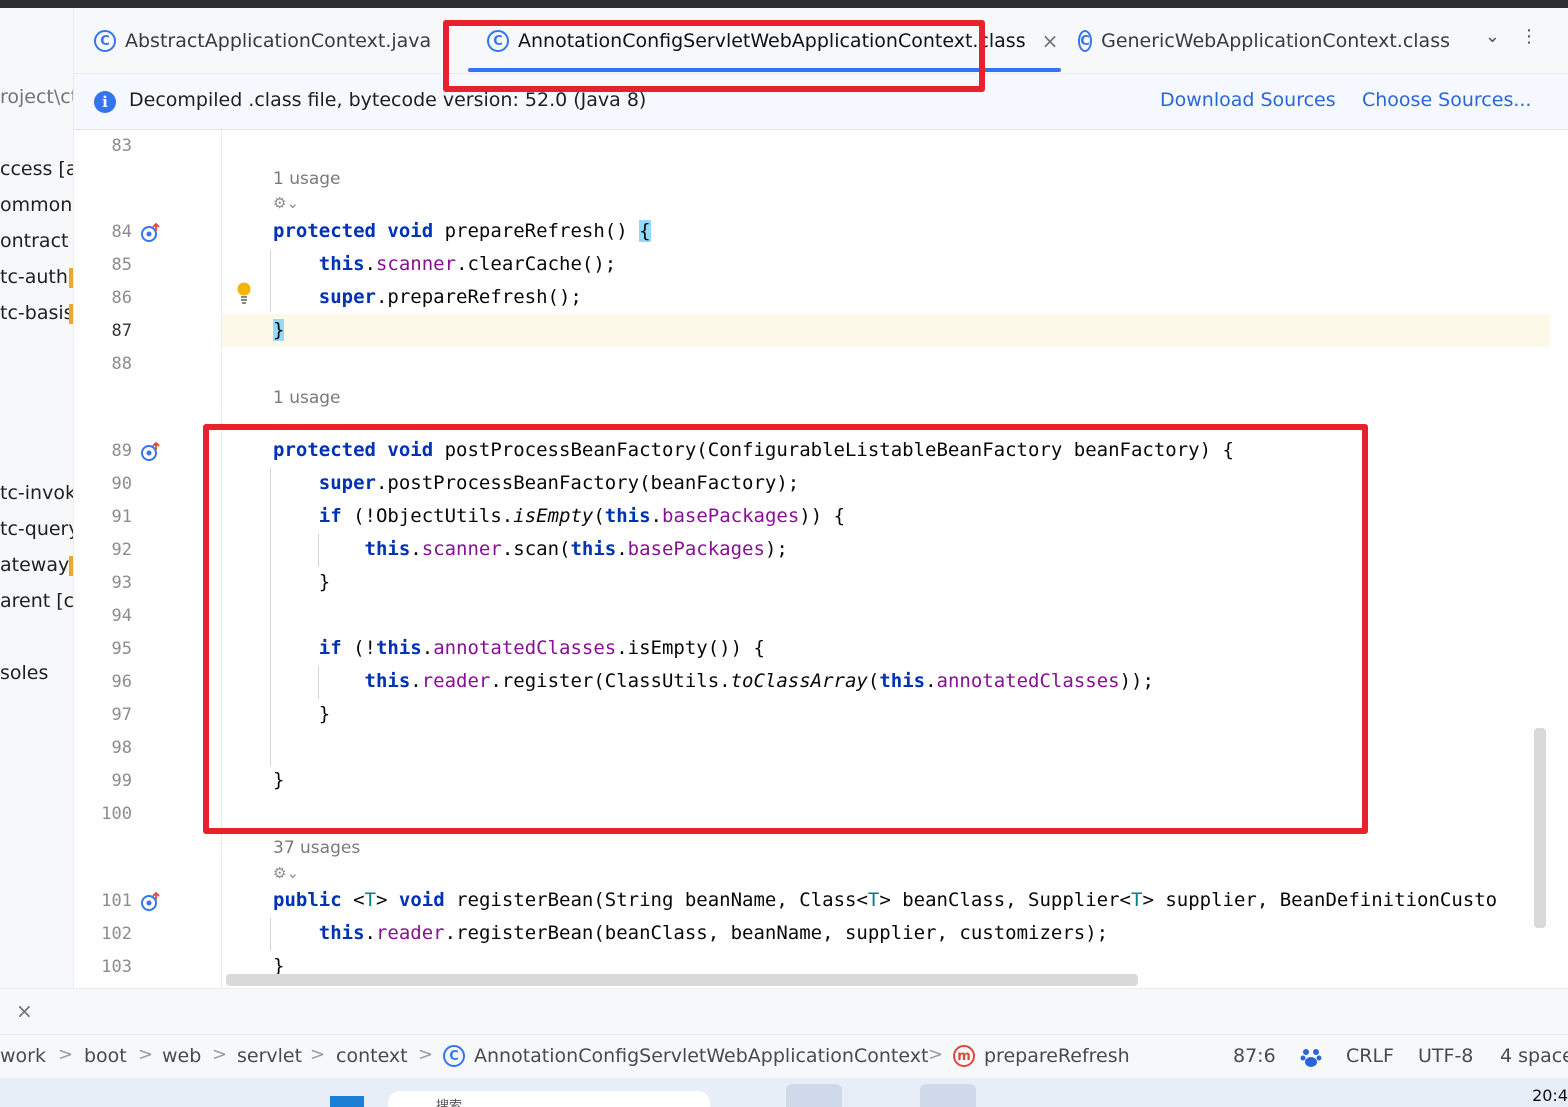 This screenshot has width=1568, height=1107. I want to click on breadcrumb-item: web, so click(181, 1056).